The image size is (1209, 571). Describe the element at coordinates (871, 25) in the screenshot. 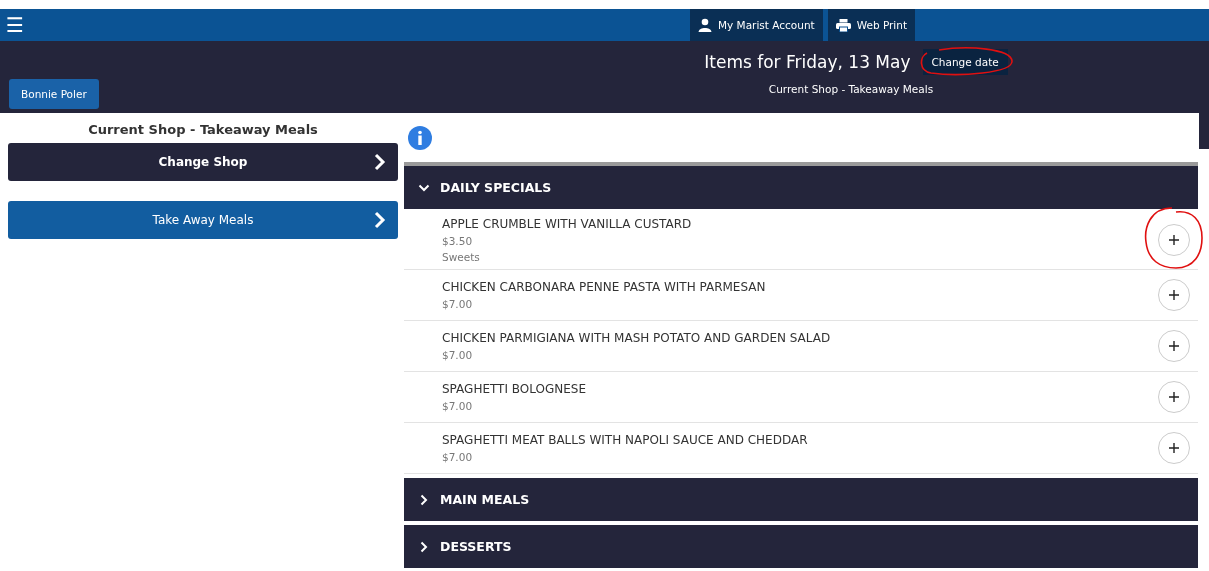

I see `nav-button: Web Print` at that location.